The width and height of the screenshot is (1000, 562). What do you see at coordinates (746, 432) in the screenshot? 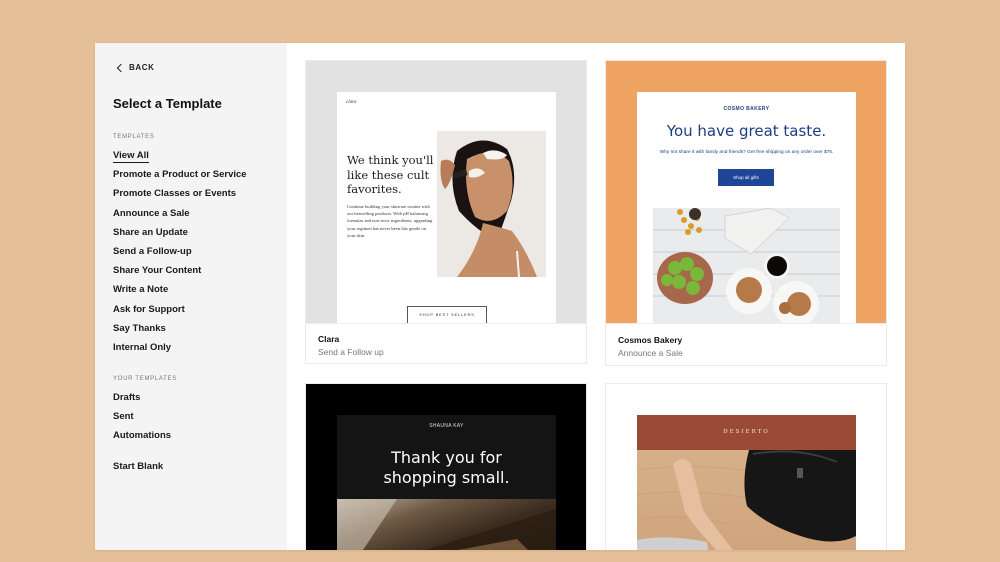
I see `brand-logo: DESIERTO` at bounding box center [746, 432].